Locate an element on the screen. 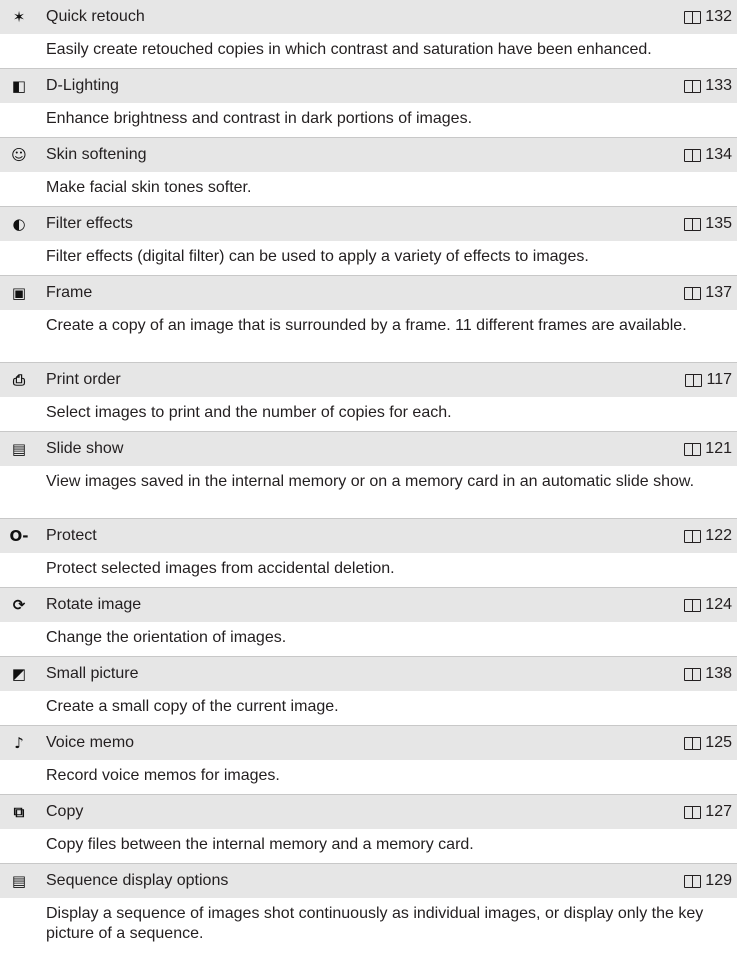 The height and width of the screenshot is (955, 737). page-reference: 127 is located at coordinates (708, 812).